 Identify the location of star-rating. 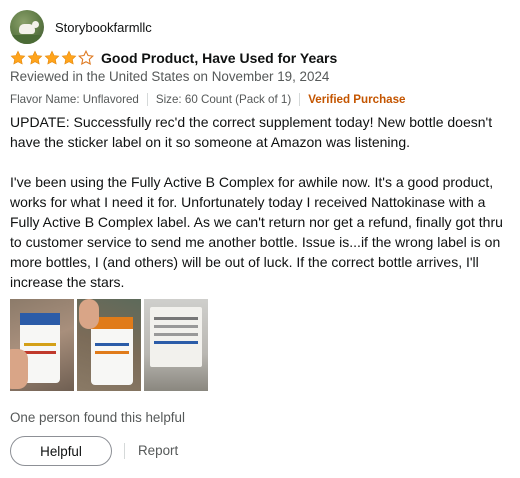
(52, 58).